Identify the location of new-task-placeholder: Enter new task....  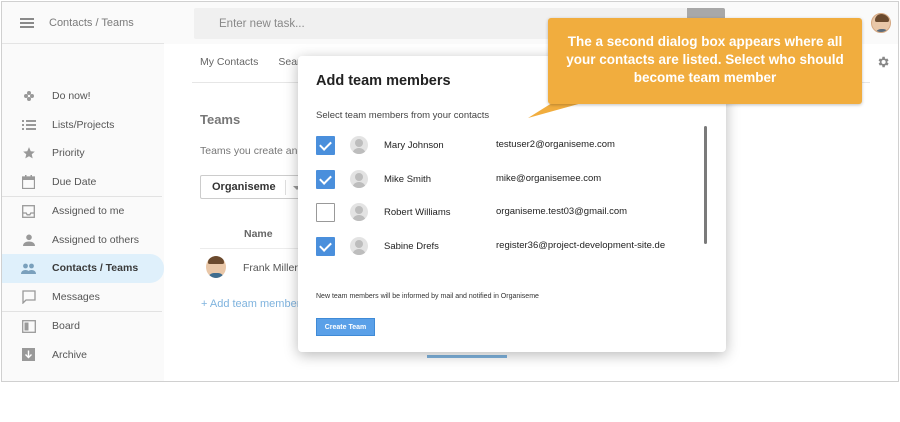
(262, 23).